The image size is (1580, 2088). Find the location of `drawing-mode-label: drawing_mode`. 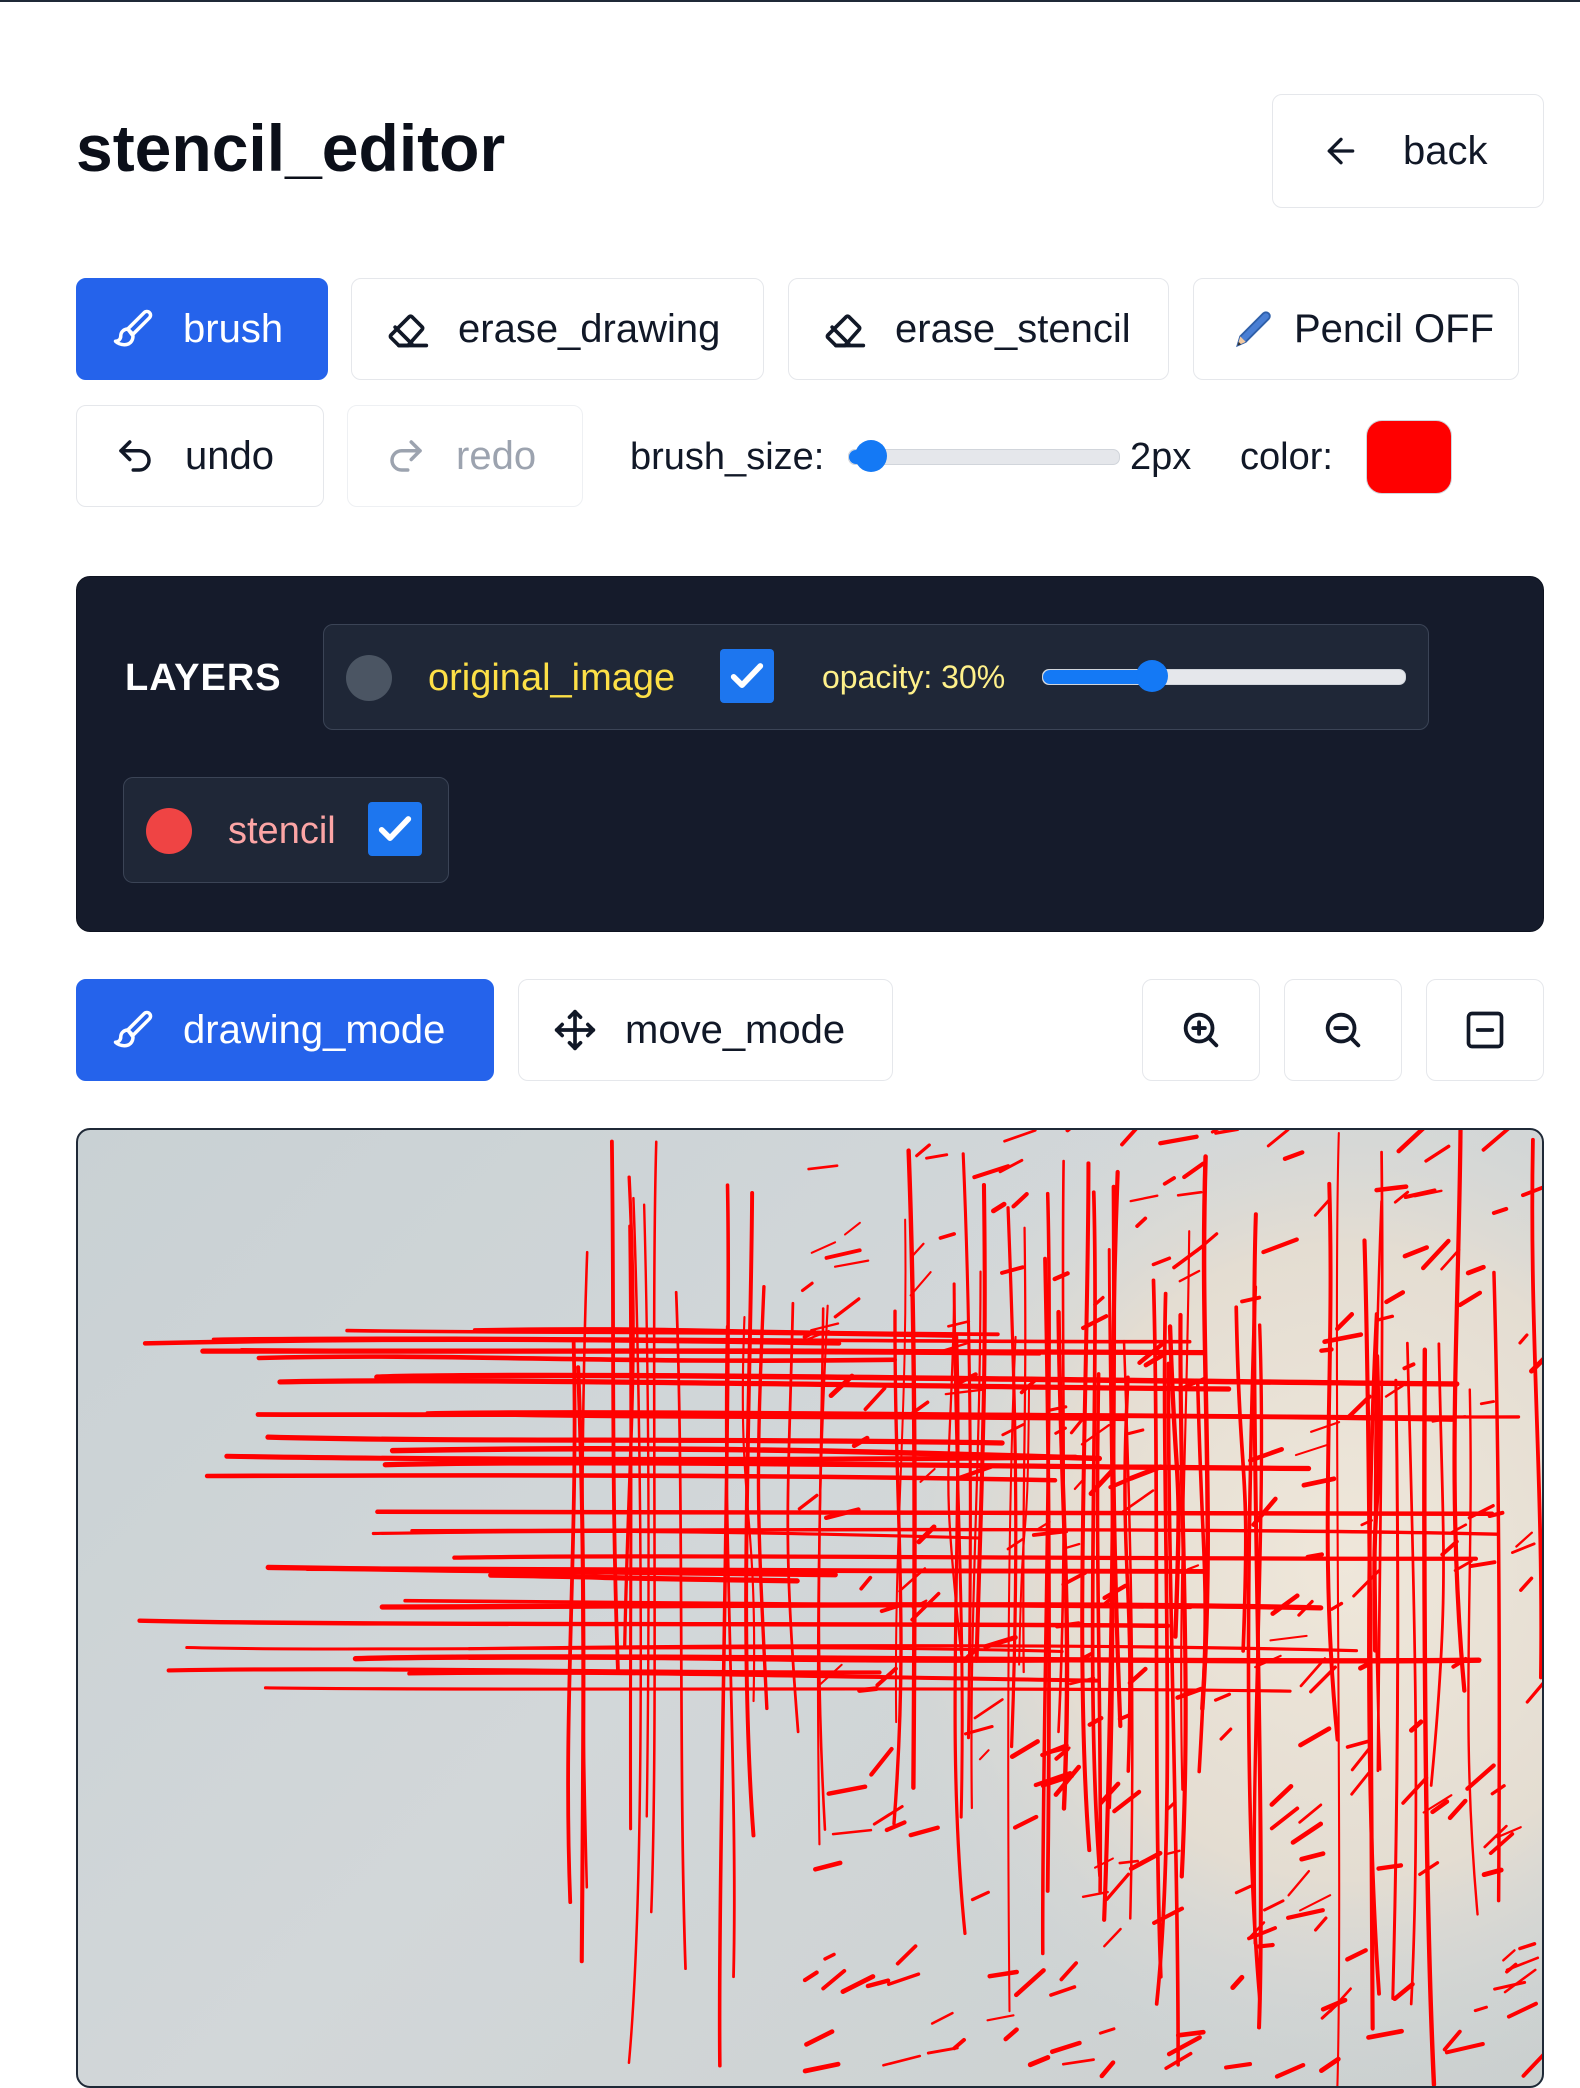

drawing-mode-label: drawing_mode is located at coordinates (314, 1030).